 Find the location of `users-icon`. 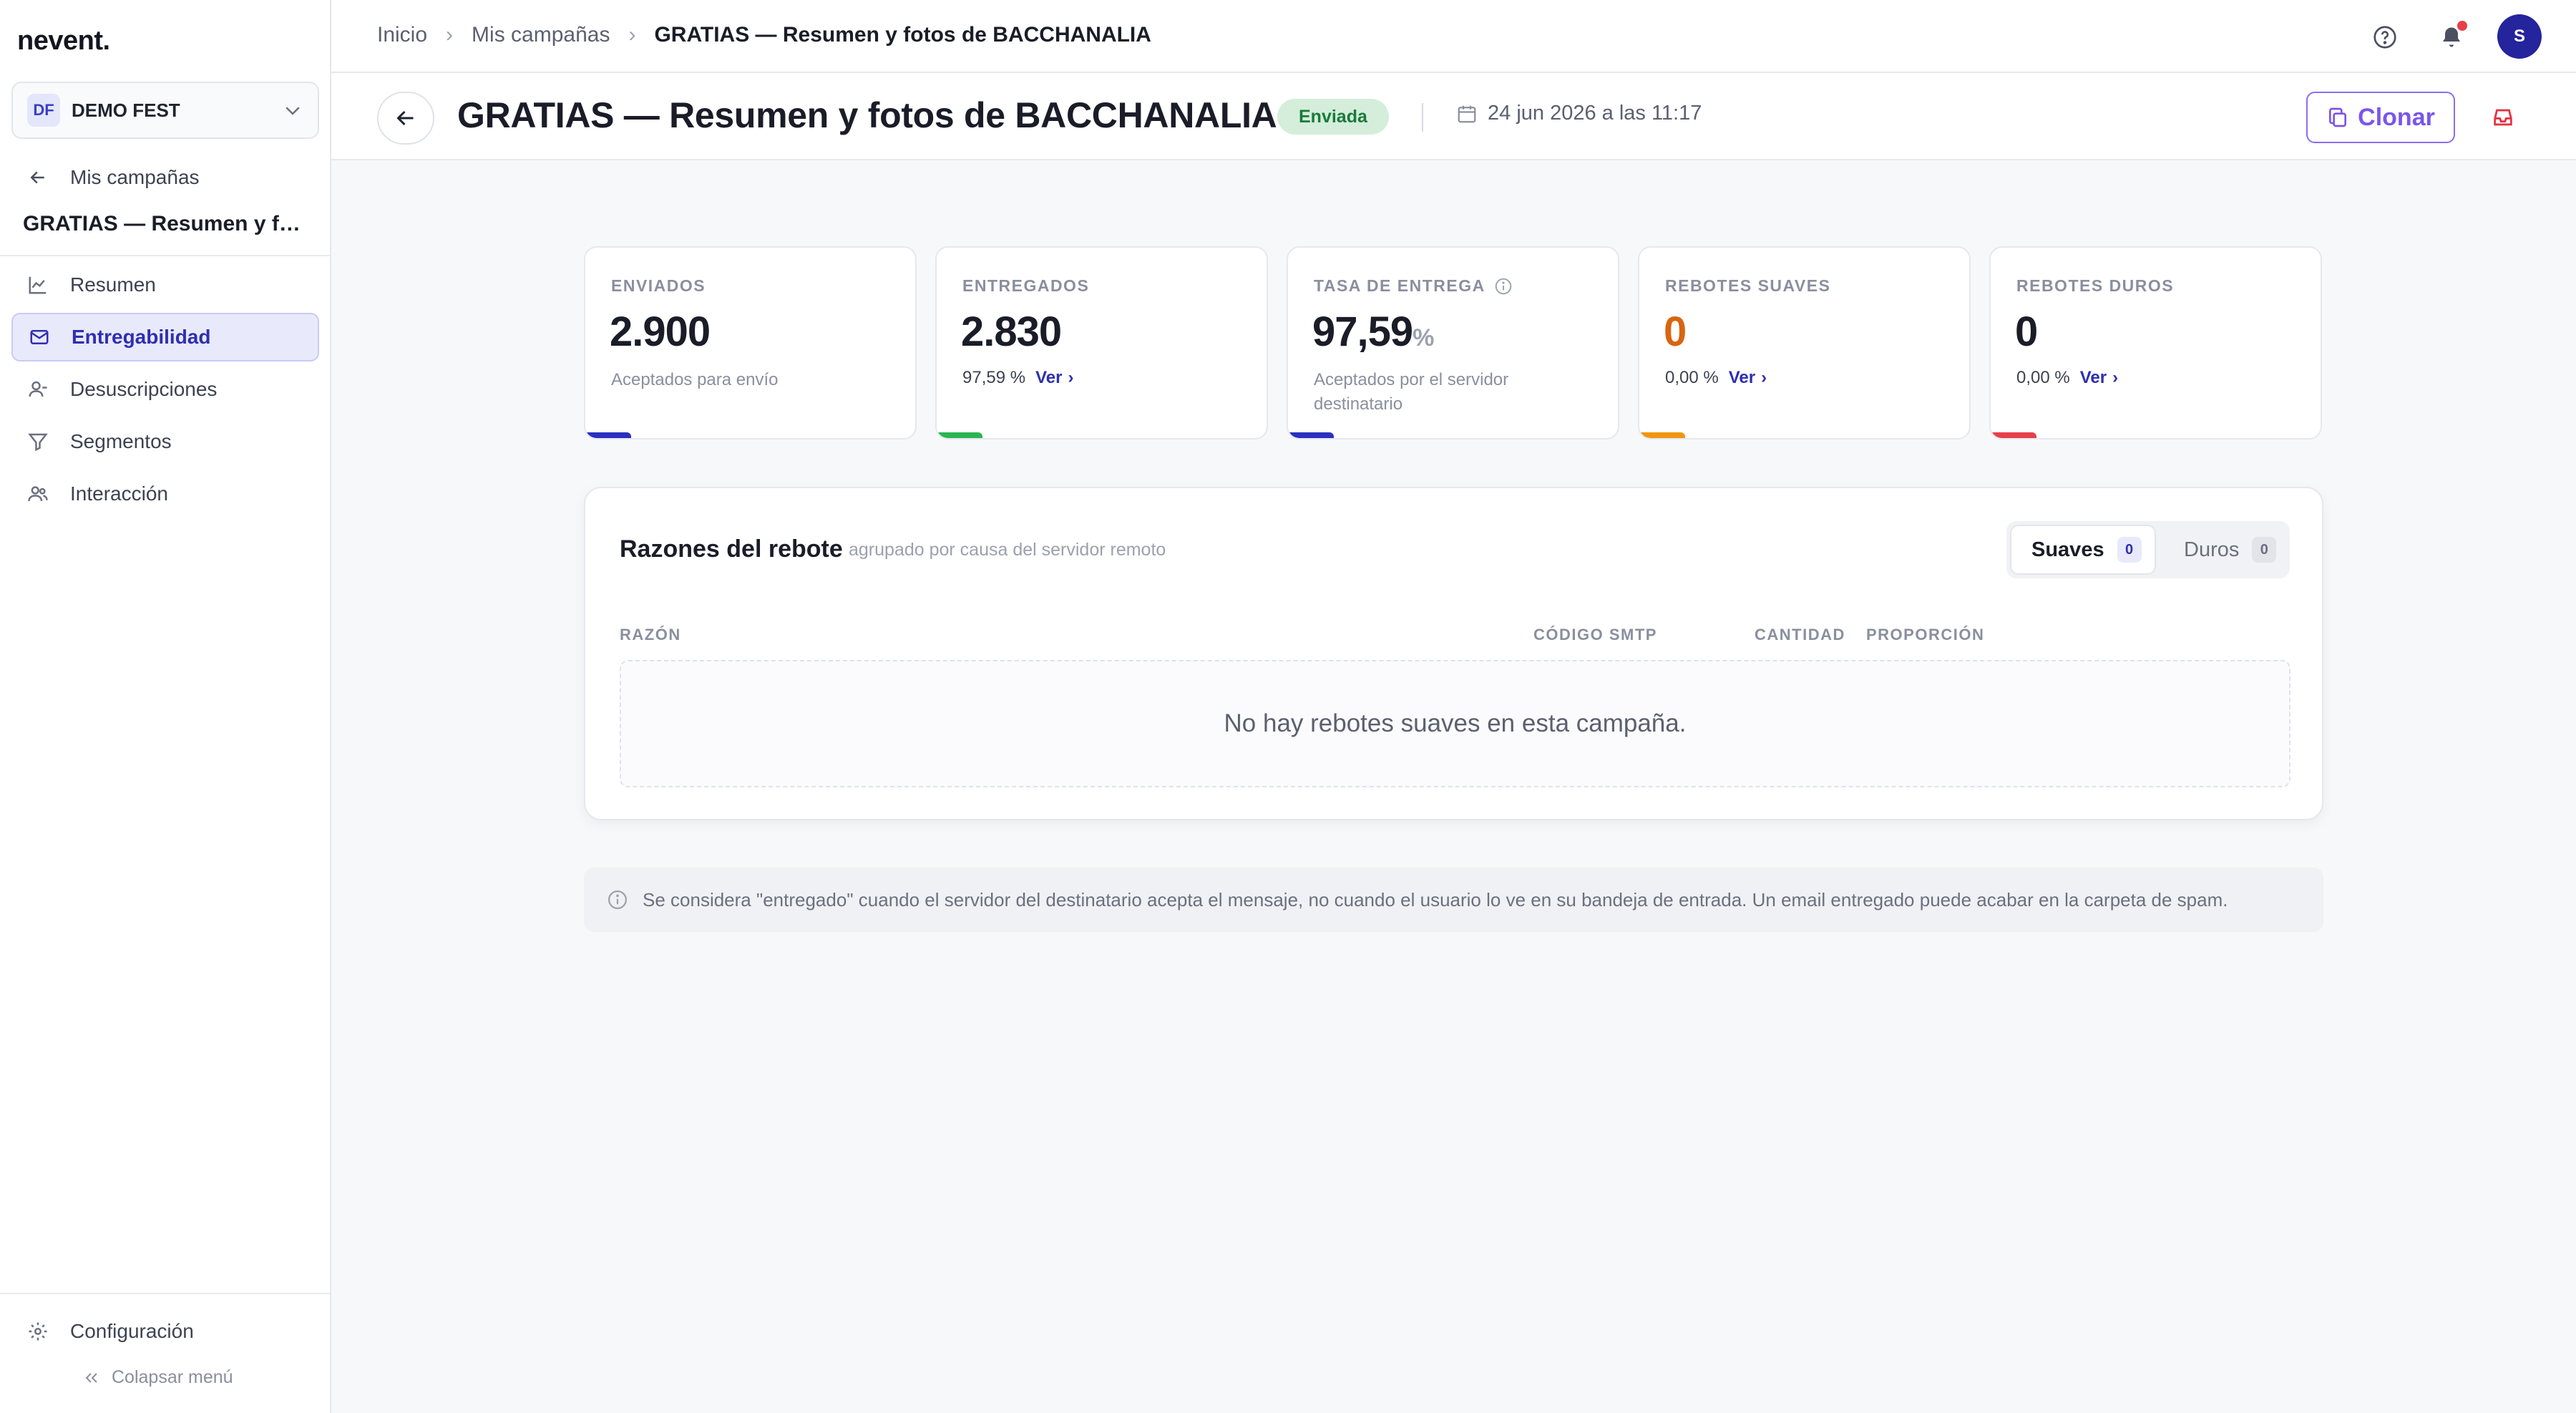

users-icon is located at coordinates (38, 494).